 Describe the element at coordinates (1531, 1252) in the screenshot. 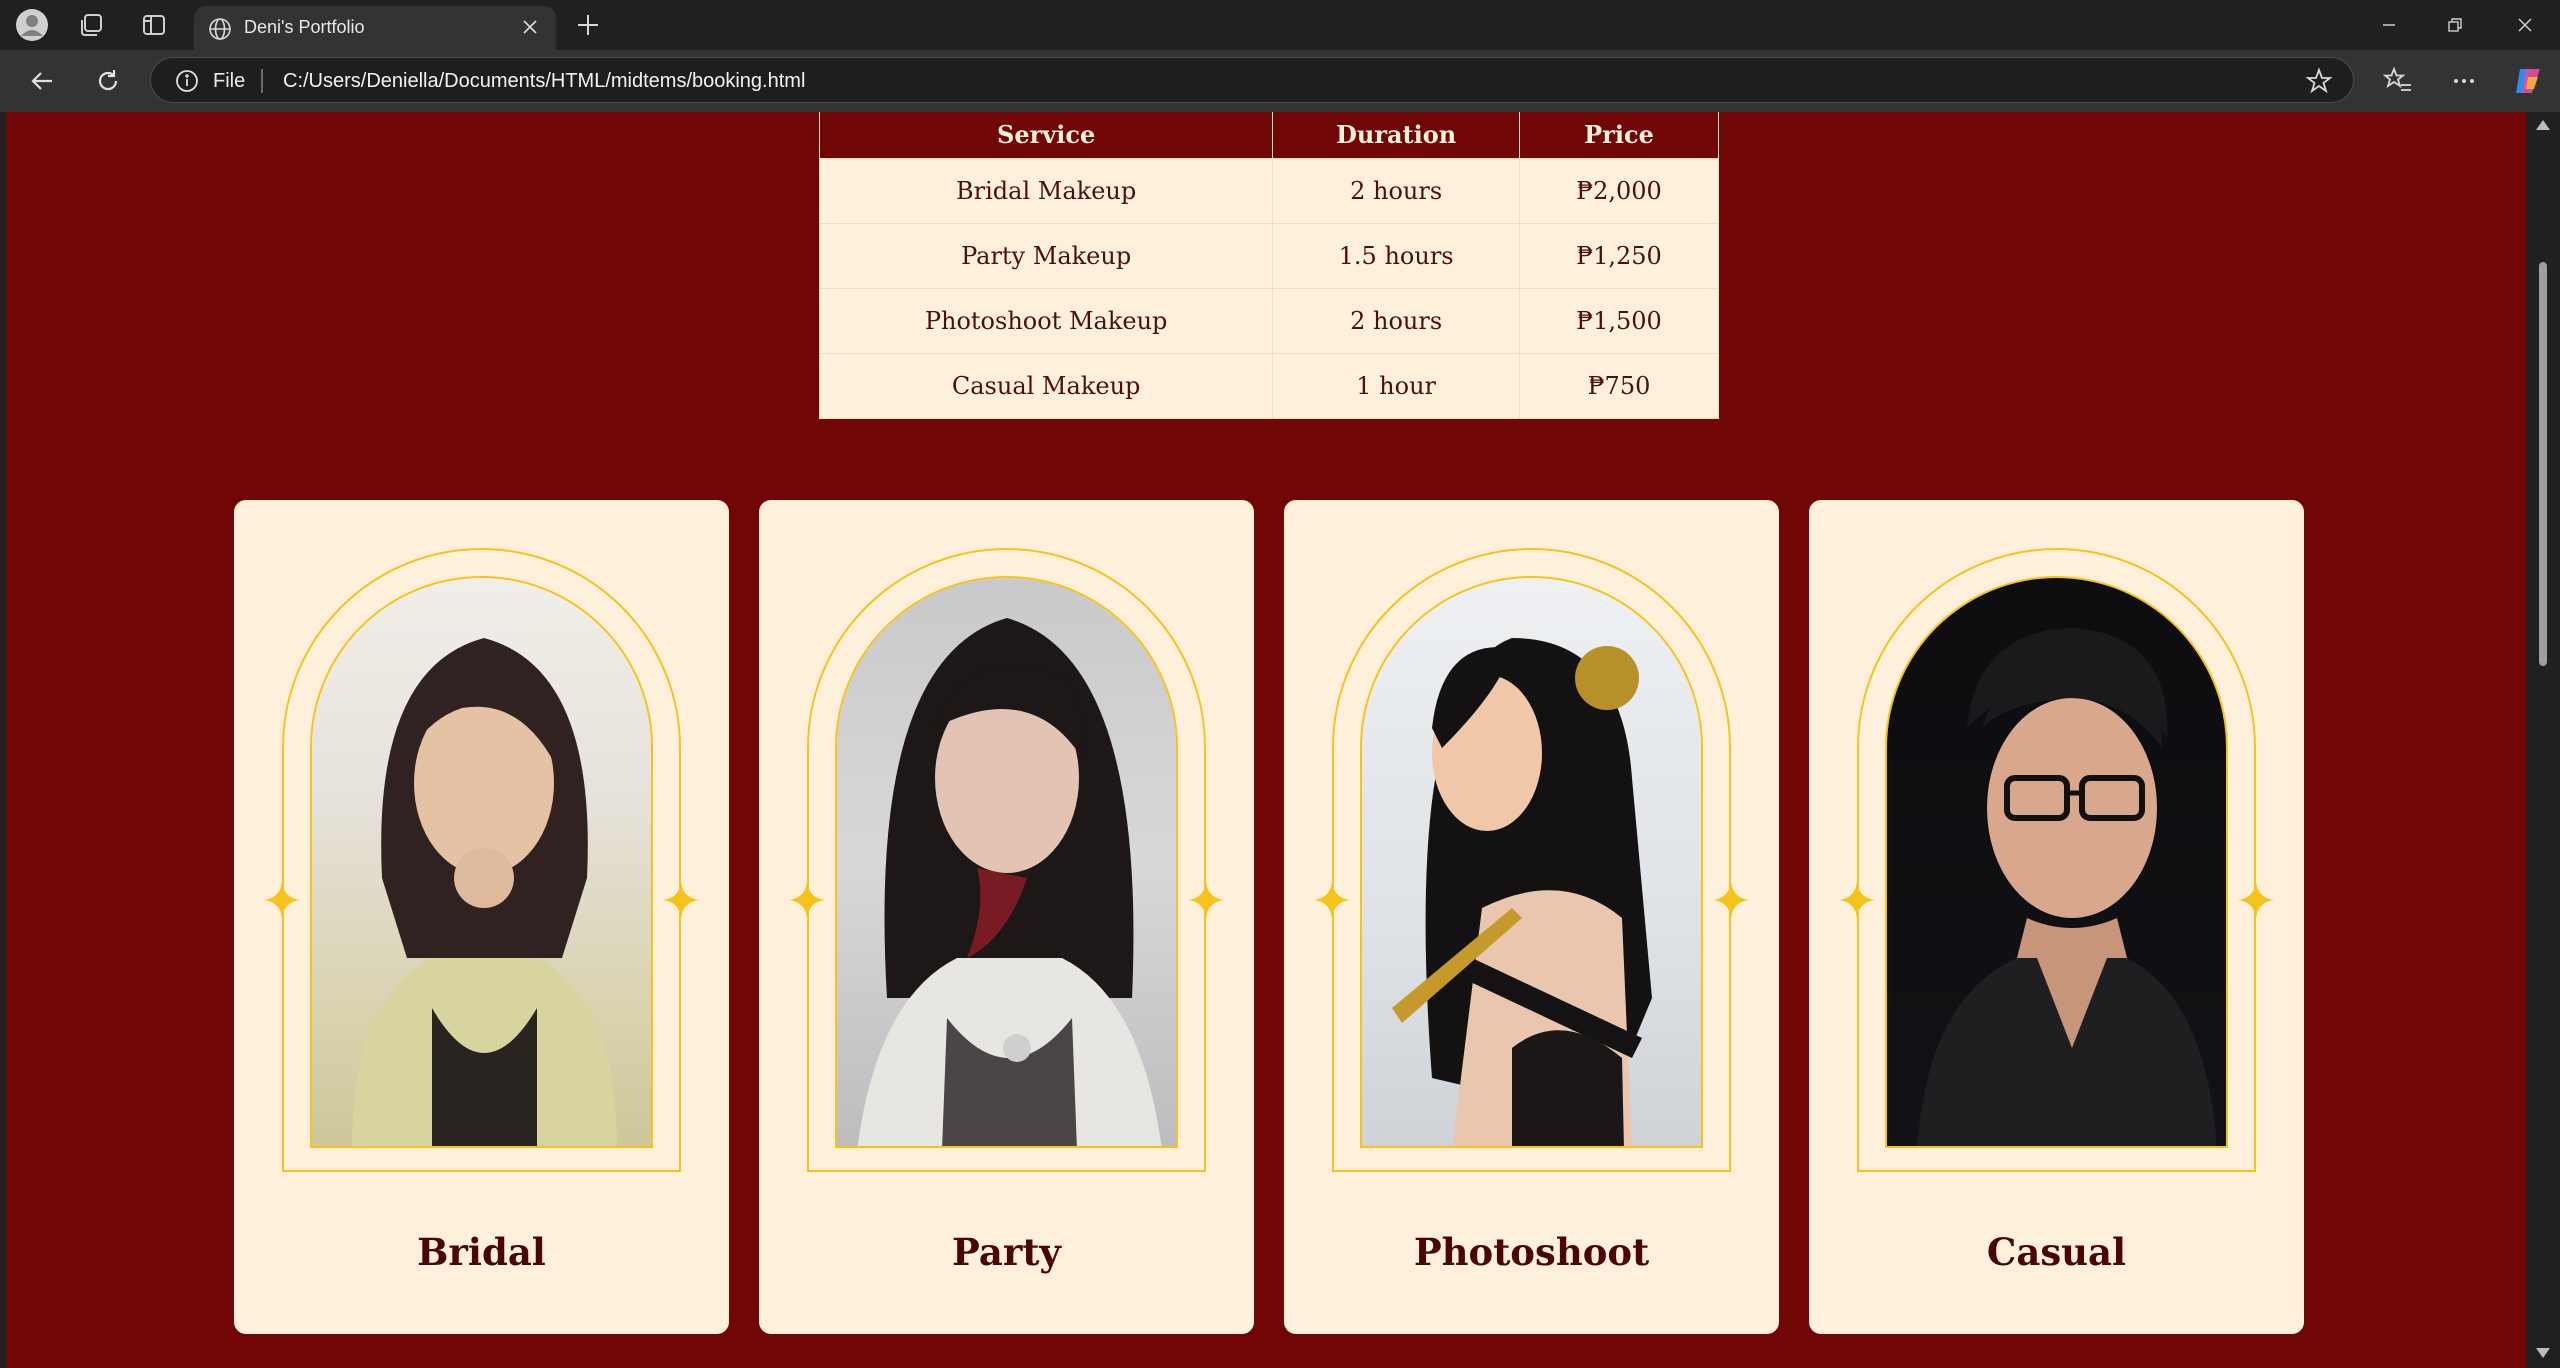

I see `card-label: Photoshoot` at that location.